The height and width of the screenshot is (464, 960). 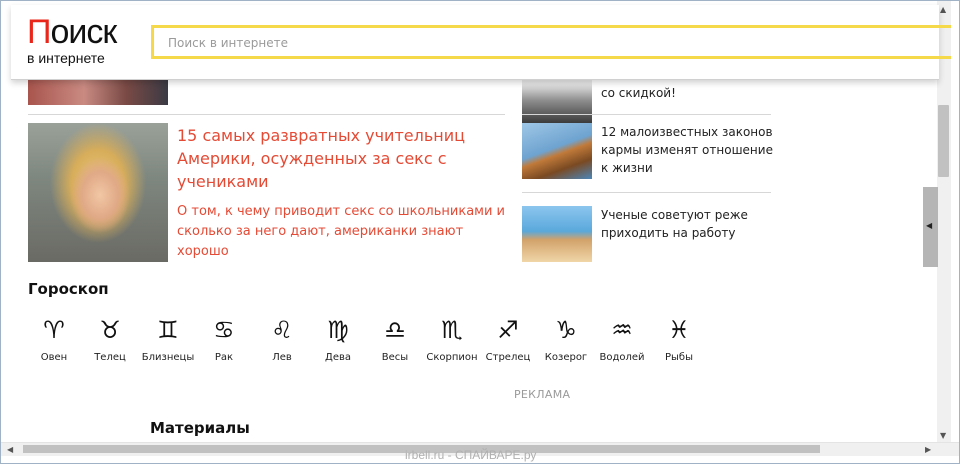 I want to click on horoscope-sign-taurus: ♉ Телец, so click(x=110, y=339).